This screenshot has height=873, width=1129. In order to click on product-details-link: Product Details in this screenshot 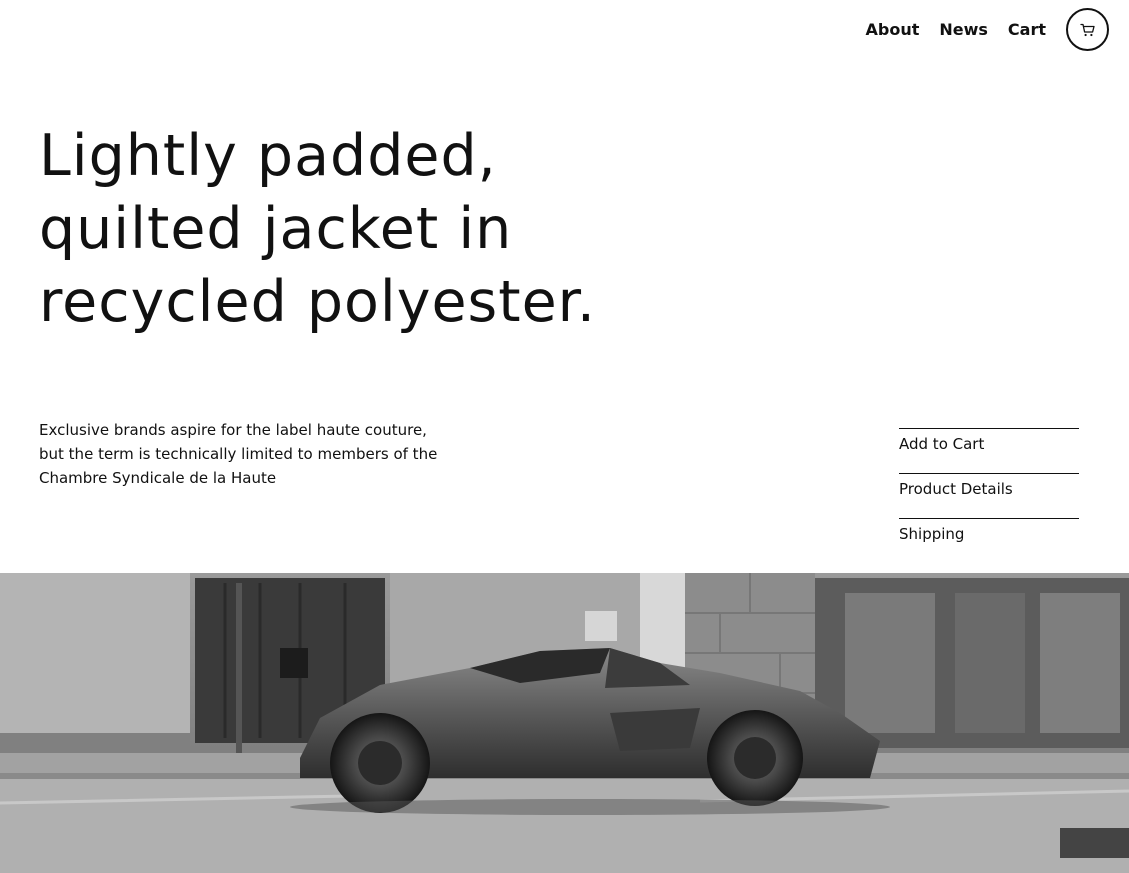, I will do `click(989, 495)`.